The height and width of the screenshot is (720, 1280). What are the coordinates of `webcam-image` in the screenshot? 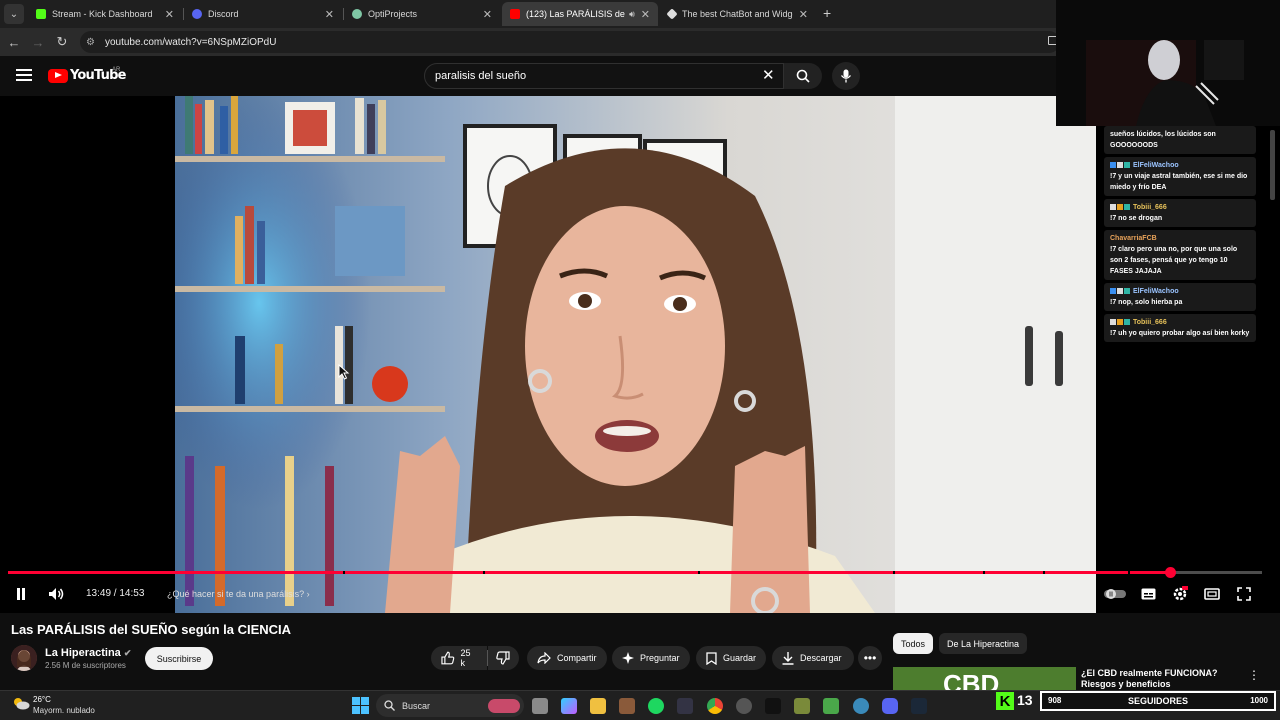 It's located at (1168, 63).